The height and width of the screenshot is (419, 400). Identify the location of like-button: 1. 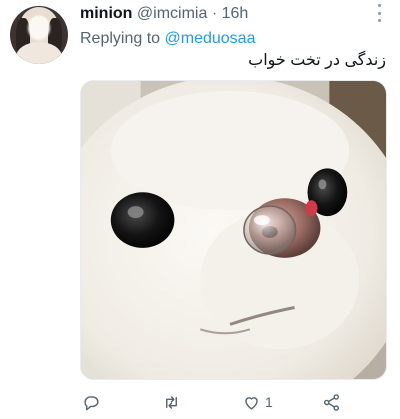
(257, 402).